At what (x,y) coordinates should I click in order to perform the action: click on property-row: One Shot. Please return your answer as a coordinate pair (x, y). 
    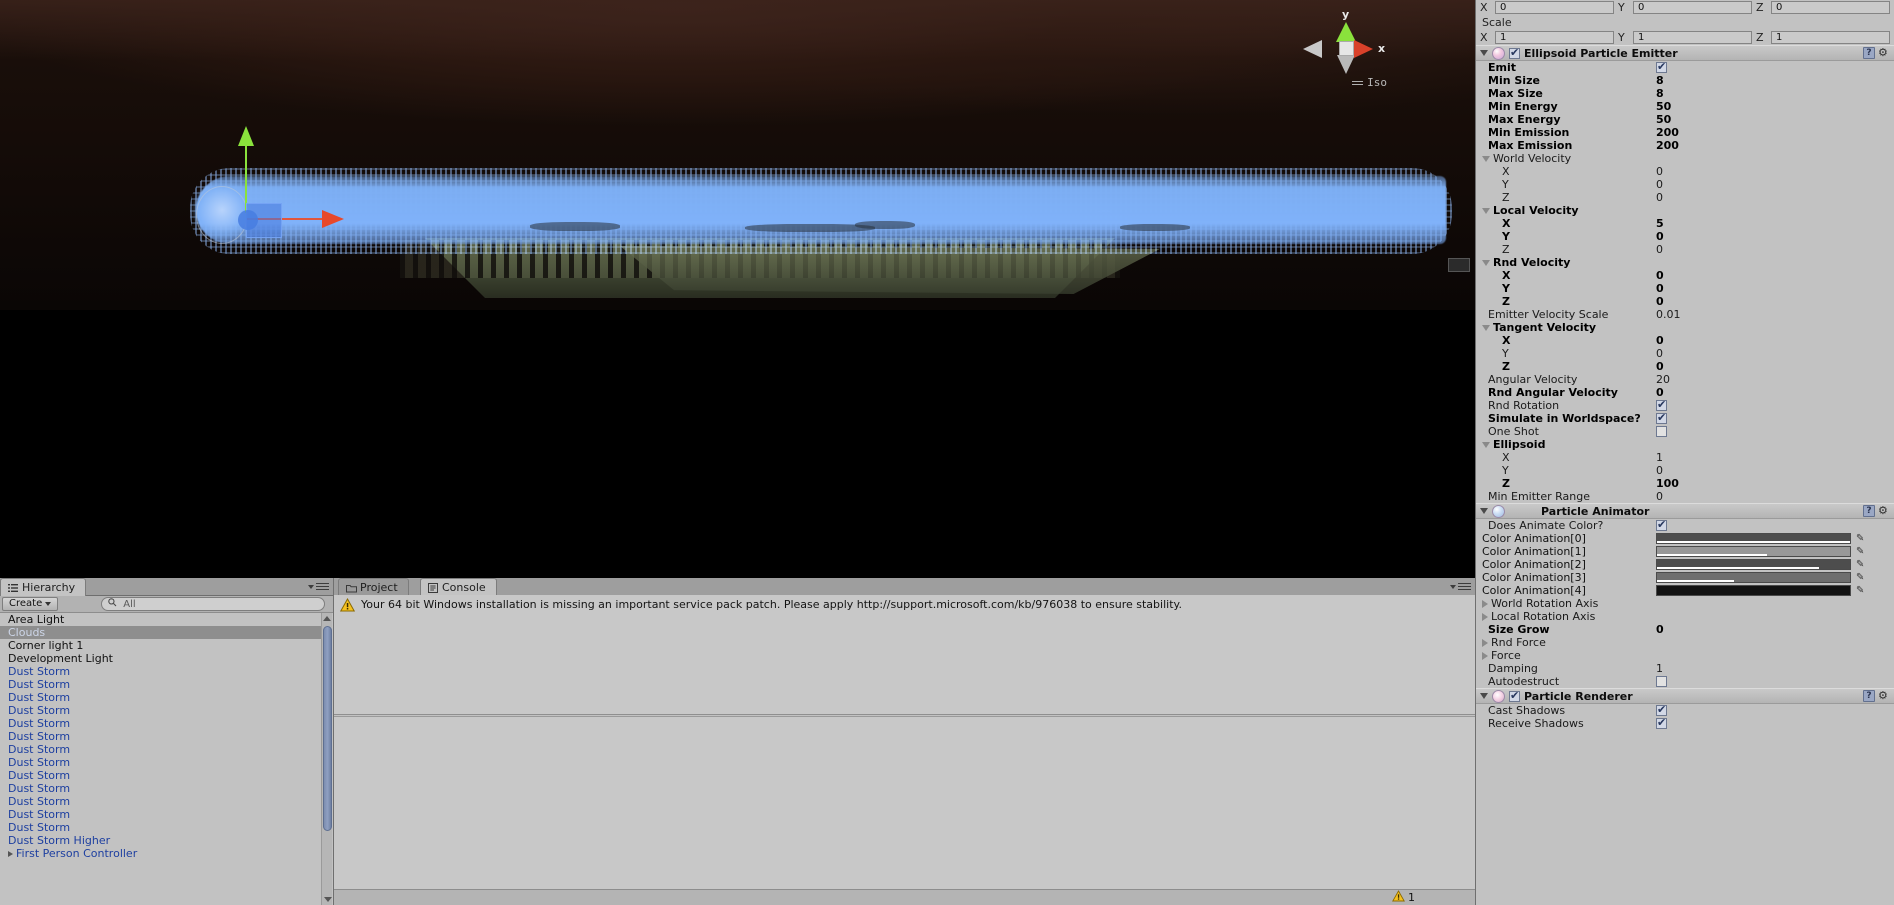
    Looking at the image, I should click on (1688, 431).